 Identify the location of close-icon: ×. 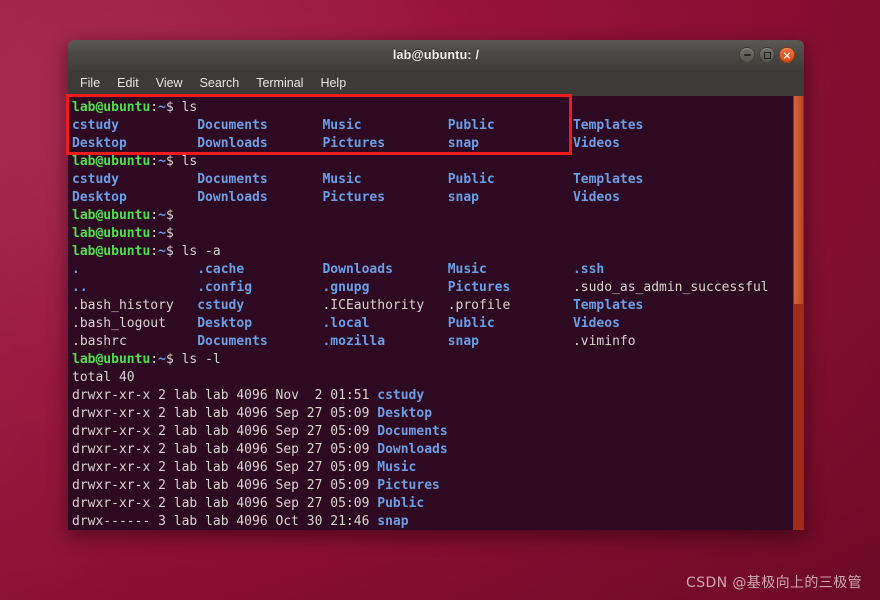
(787, 55).